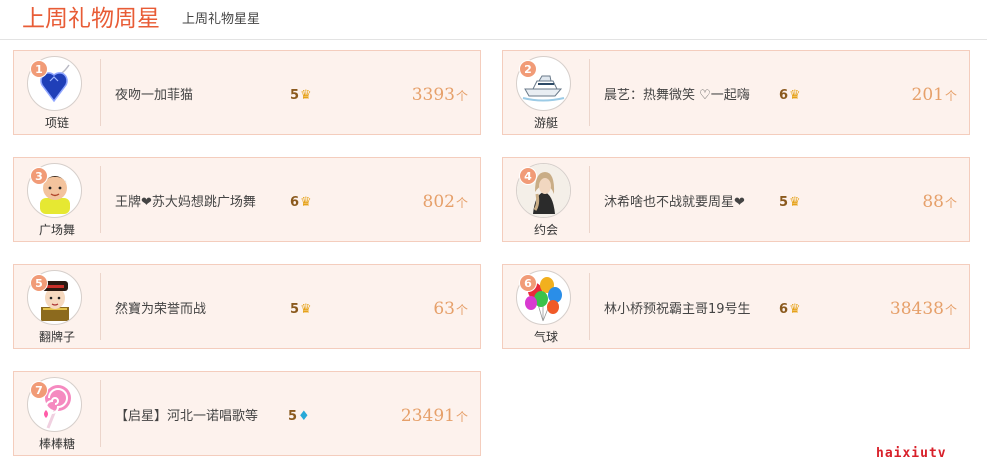 This screenshot has height=467, width=987. I want to click on count-value: 38438, so click(916, 309).